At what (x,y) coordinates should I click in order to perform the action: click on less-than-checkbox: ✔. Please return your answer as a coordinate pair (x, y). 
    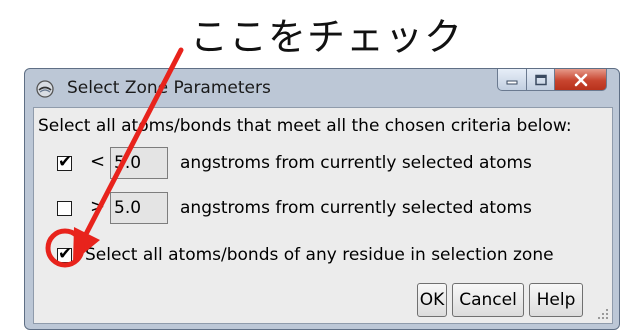
    Looking at the image, I should click on (64, 162).